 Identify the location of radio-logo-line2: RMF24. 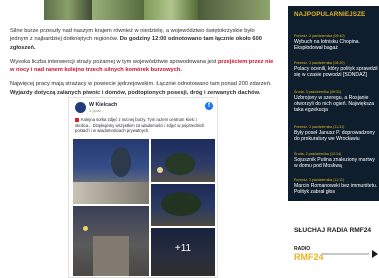
(309, 257).